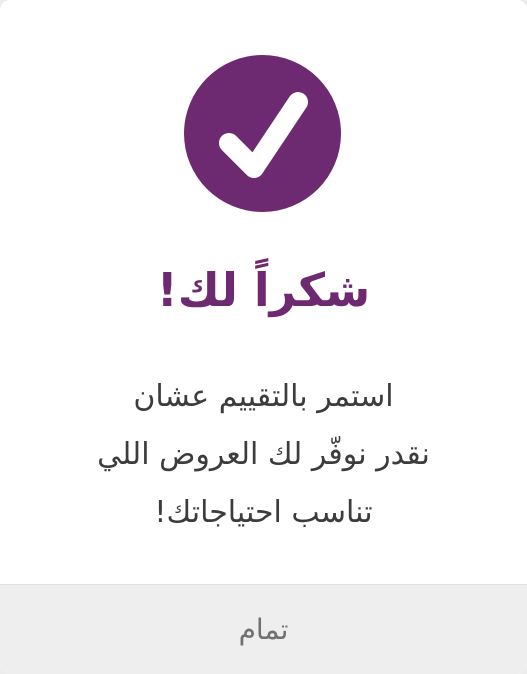  Describe the element at coordinates (263, 512) in the screenshot. I see `message-line: تناسب احتياجاتك!` at that location.